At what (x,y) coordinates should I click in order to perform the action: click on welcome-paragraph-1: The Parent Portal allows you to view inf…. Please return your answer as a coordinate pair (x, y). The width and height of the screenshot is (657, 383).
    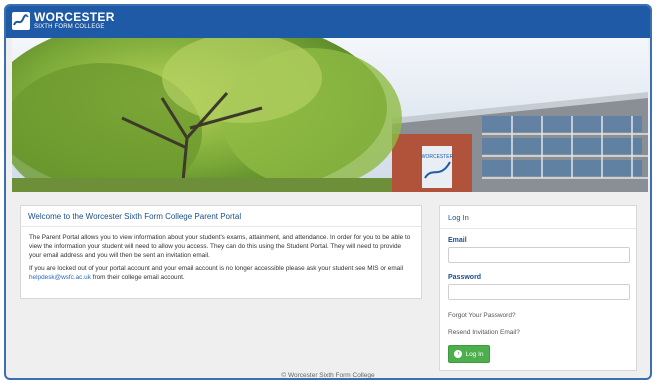
    Looking at the image, I should click on (220, 246).